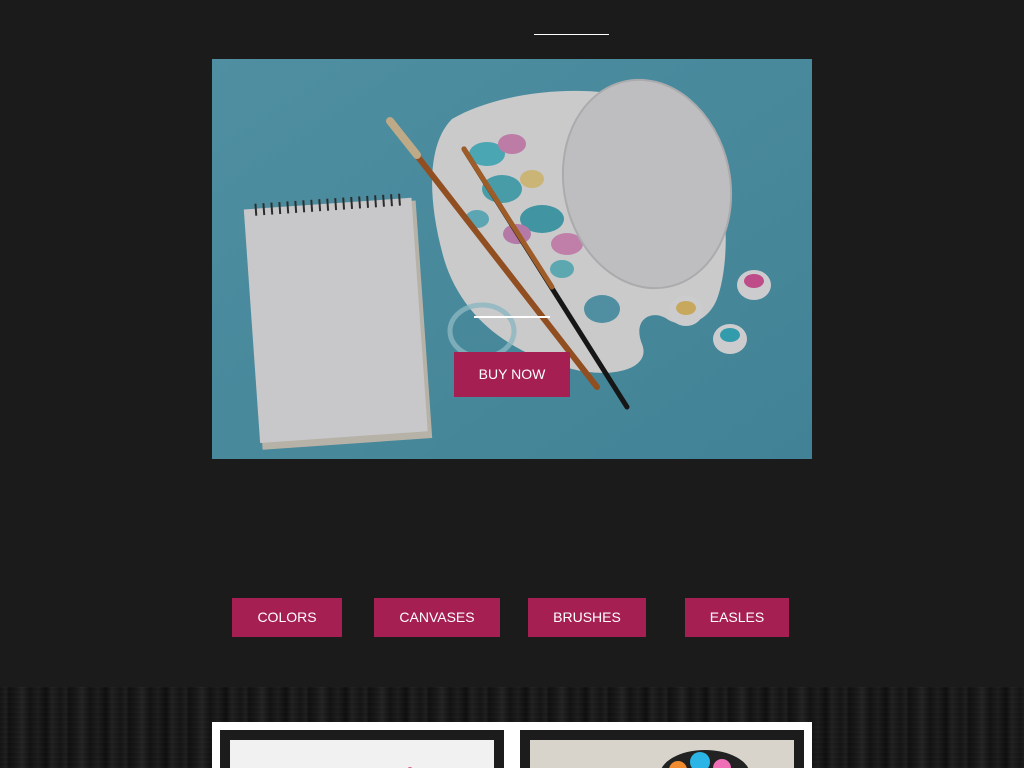 The height and width of the screenshot is (768, 1024). What do you see at coordinates (587, 617) in the screenshot?
I see `brushes-button: BRUSHES` at bounding box center [587, 617].